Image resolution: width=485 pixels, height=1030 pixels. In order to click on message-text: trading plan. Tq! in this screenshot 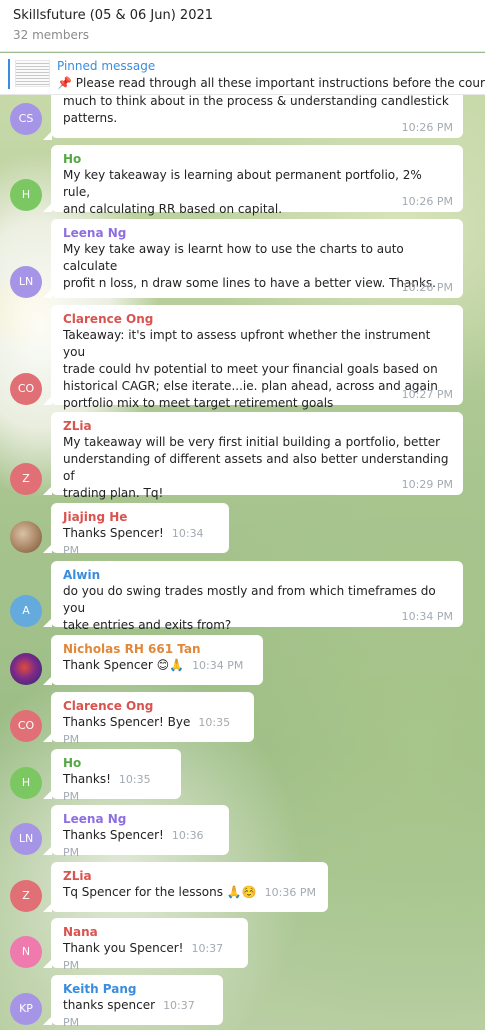, I will do `click(113, 493)`.